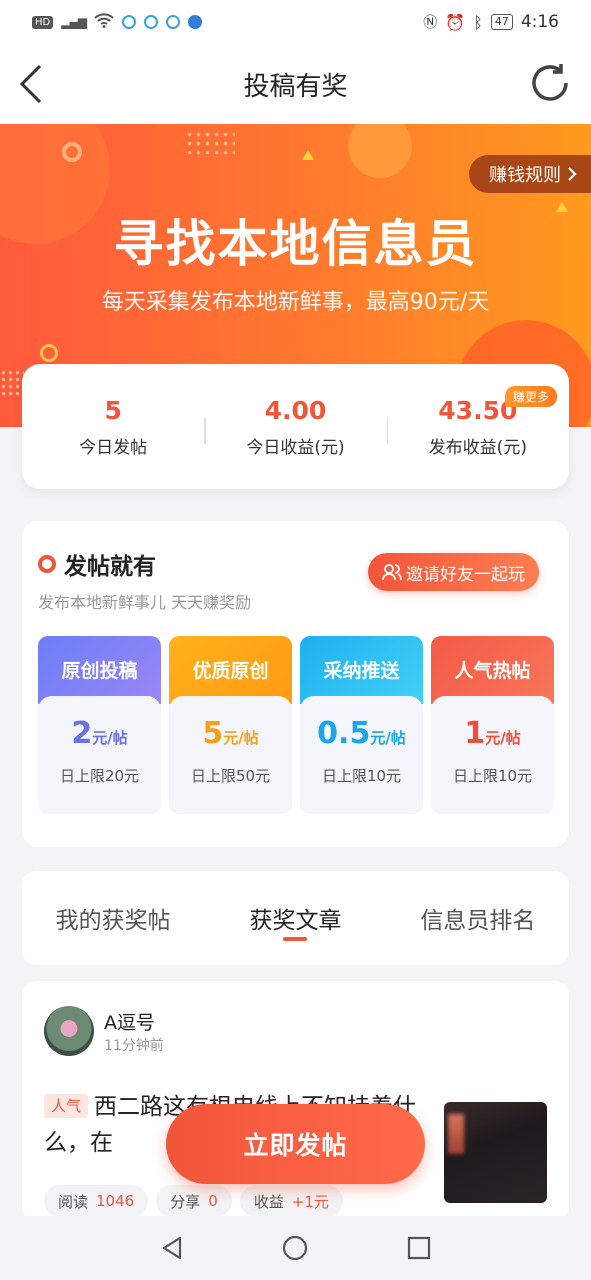  I want to click on hd-badge: HD, so click(43, 22).